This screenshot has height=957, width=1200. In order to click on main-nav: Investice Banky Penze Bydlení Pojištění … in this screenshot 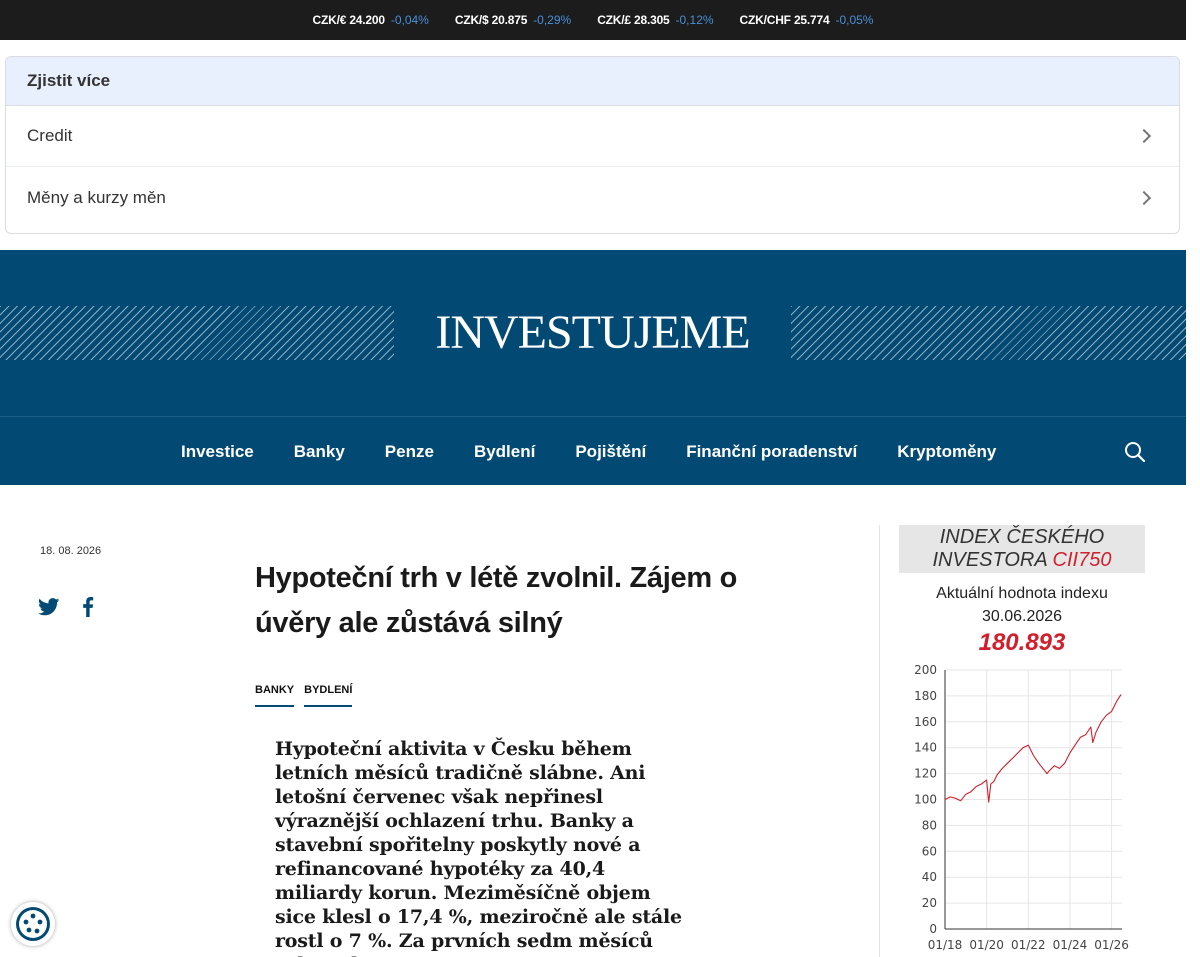, I will do `click(593, 450)`.